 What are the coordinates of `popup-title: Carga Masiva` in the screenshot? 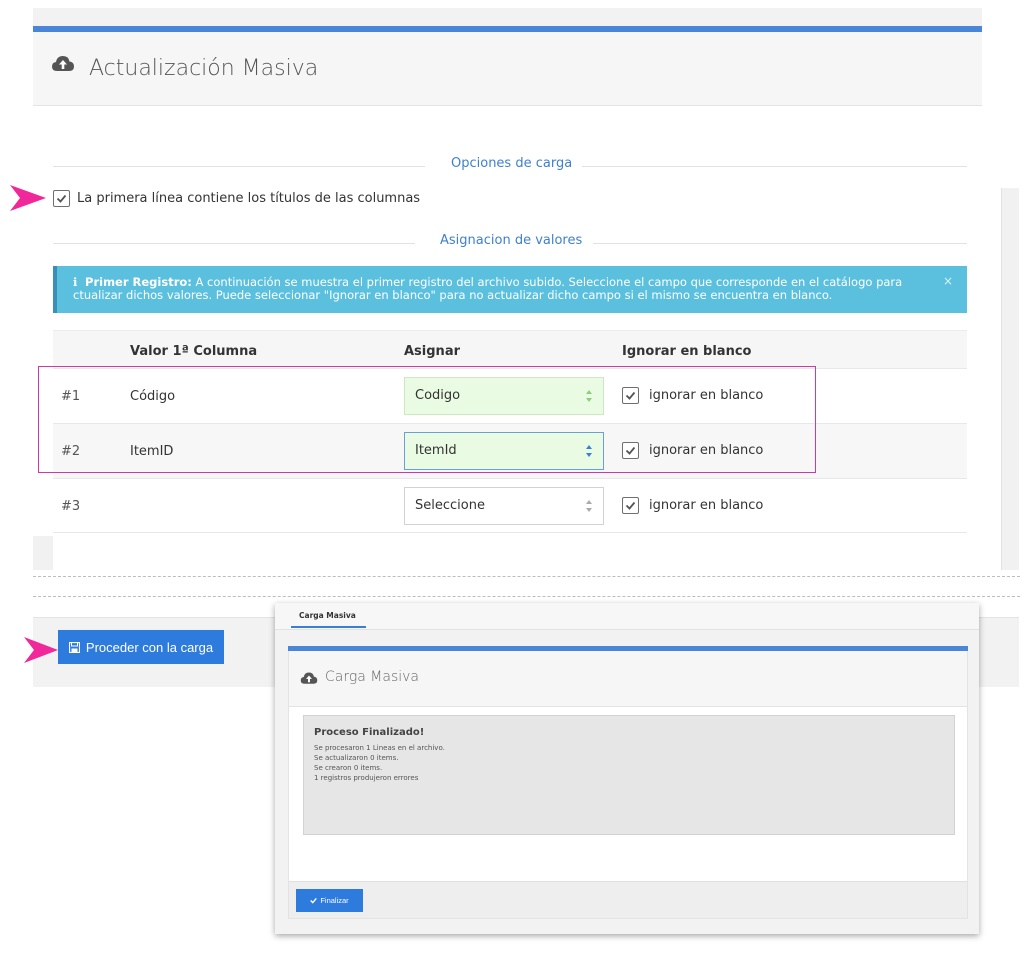 It's located at (372, 677).